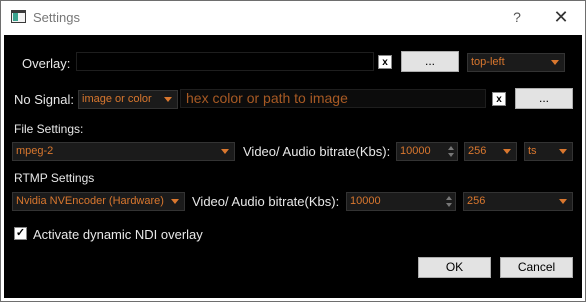  What do you see at coordinates (517, 17) in the screenshot?
I see `help-button: ?` at bounding box center [517, 17].